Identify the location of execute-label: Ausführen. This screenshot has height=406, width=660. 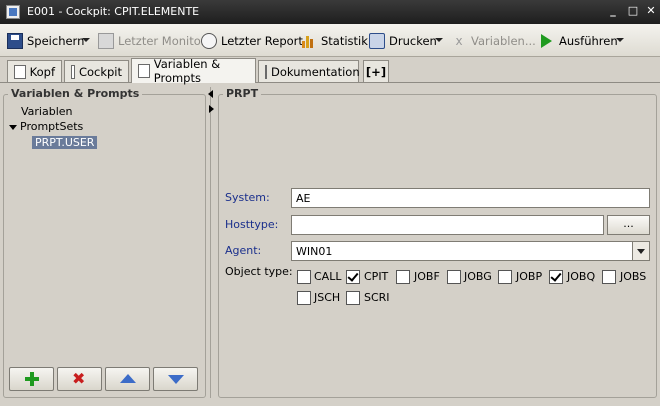
(588, 41).